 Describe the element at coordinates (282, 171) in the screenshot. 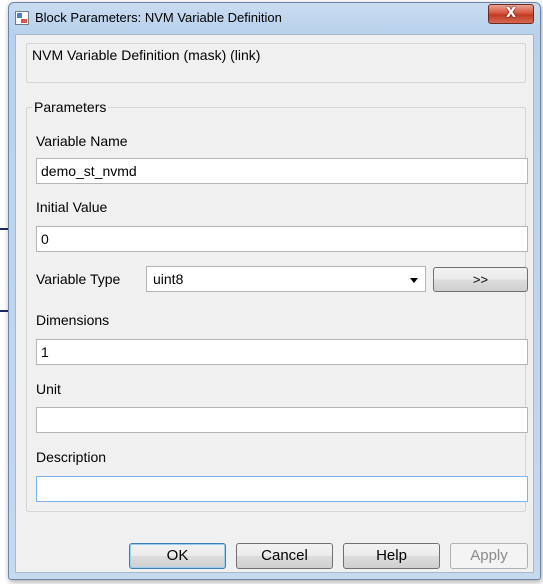

I see `variable-name-input` at that location.